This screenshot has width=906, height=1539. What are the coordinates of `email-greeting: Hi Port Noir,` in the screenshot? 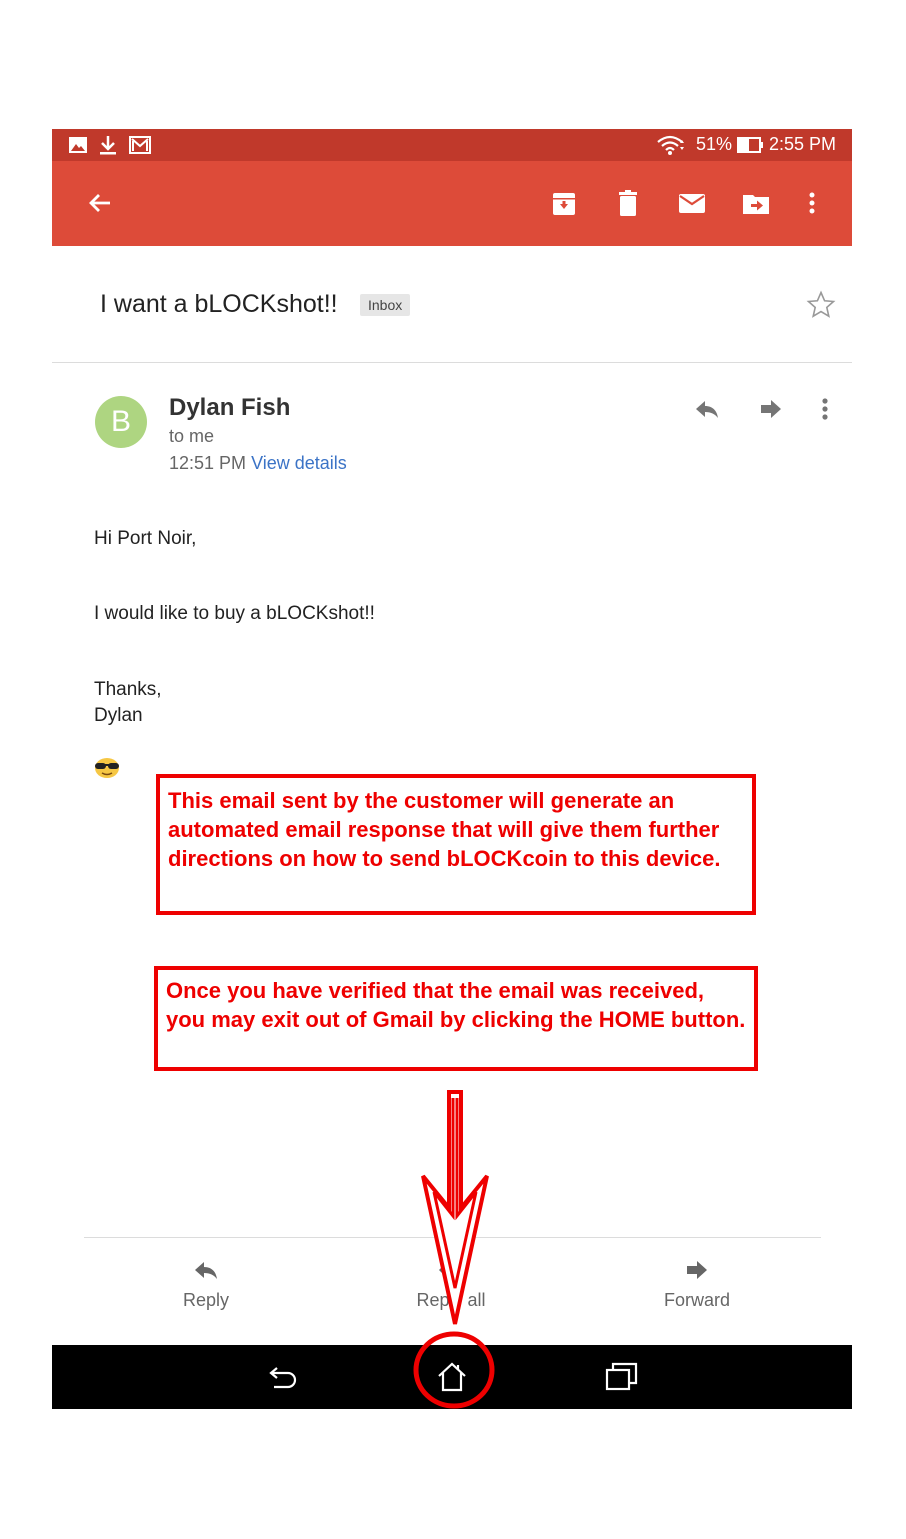 It's located at (145, 538).